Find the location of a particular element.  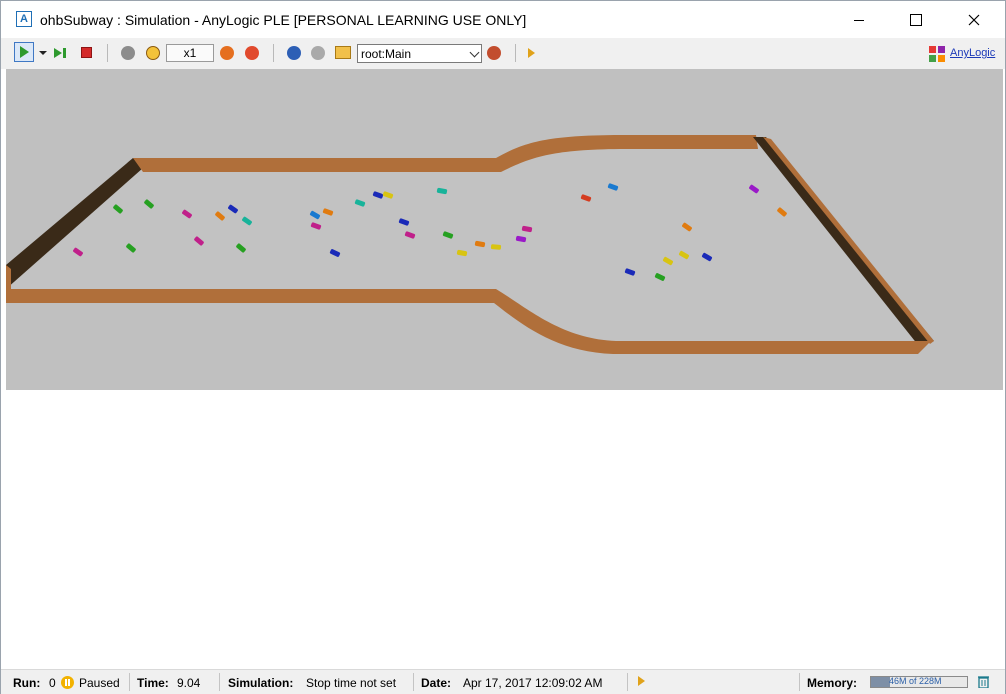

simulation-toolbar: x1 root:Main is located at coordinates (503, 53).